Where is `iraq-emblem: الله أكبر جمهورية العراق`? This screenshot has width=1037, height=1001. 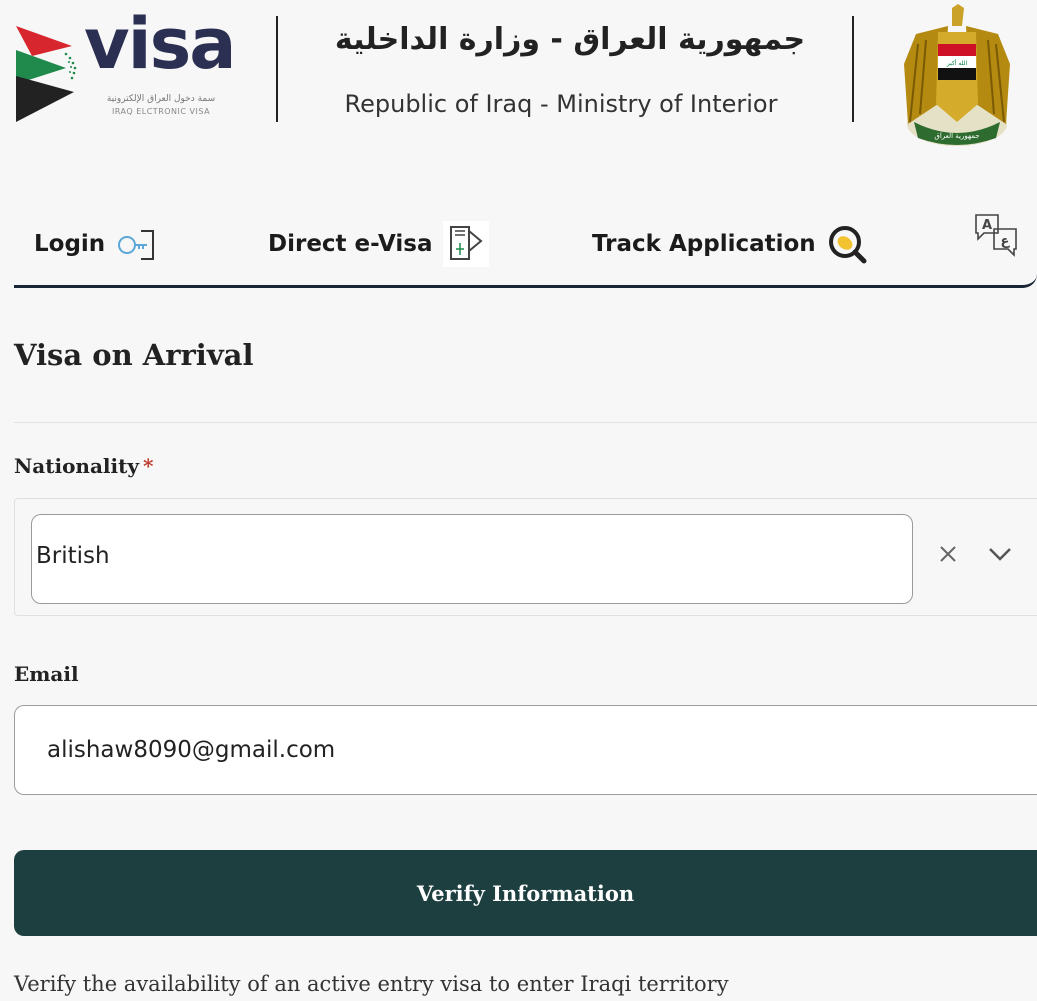
iraq-emblem: الله أكبر جمهورية العراق is located at coordinates (957, 77).